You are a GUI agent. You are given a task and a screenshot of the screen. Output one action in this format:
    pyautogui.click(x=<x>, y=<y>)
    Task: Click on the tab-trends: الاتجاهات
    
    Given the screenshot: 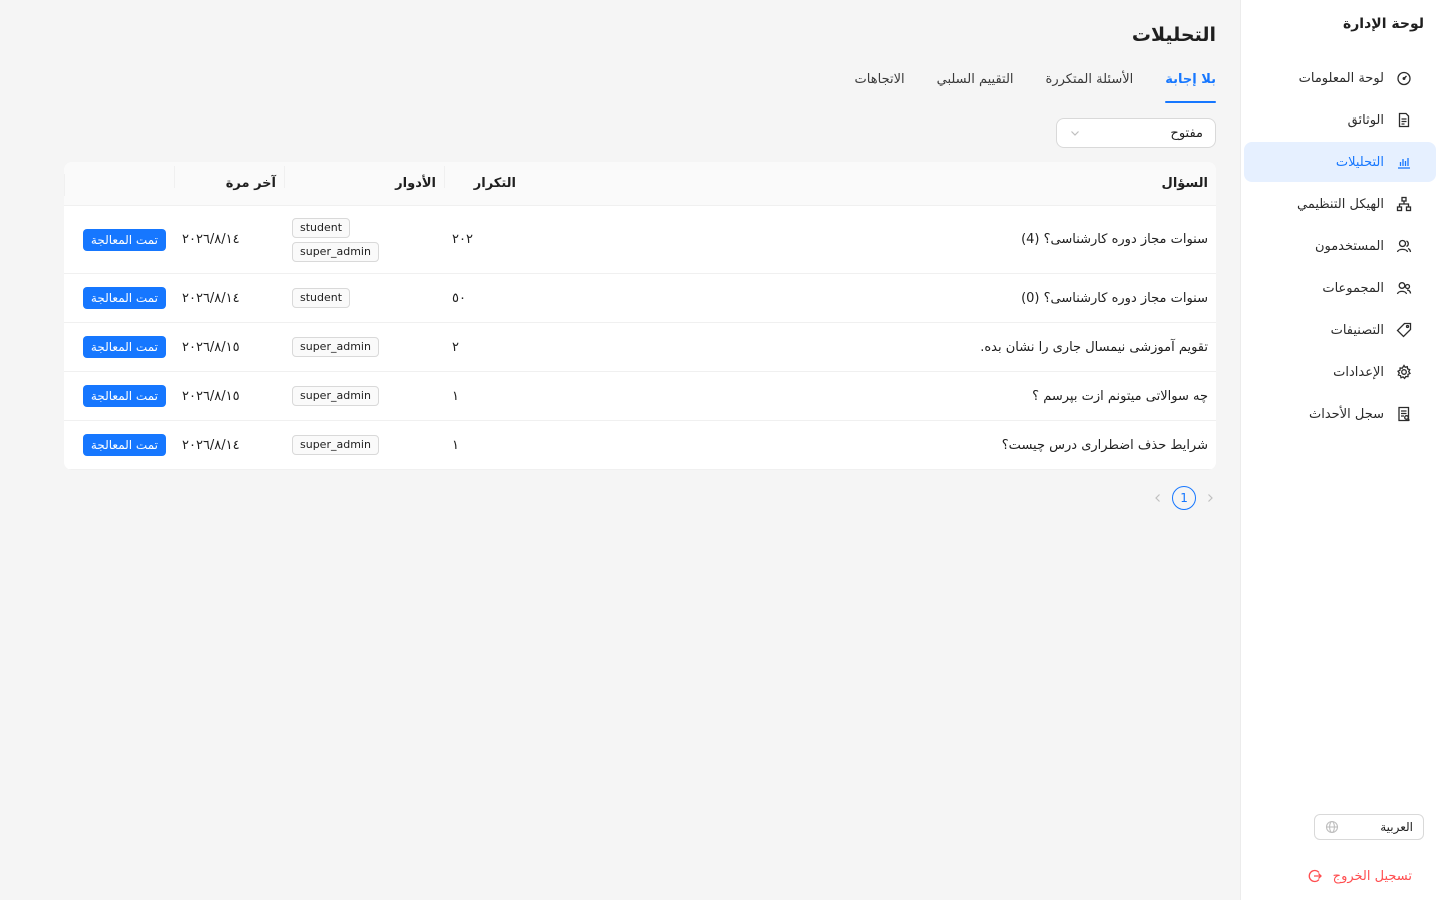 What is the action you would take?
    pyautogui.click(x=880, y=86)
    